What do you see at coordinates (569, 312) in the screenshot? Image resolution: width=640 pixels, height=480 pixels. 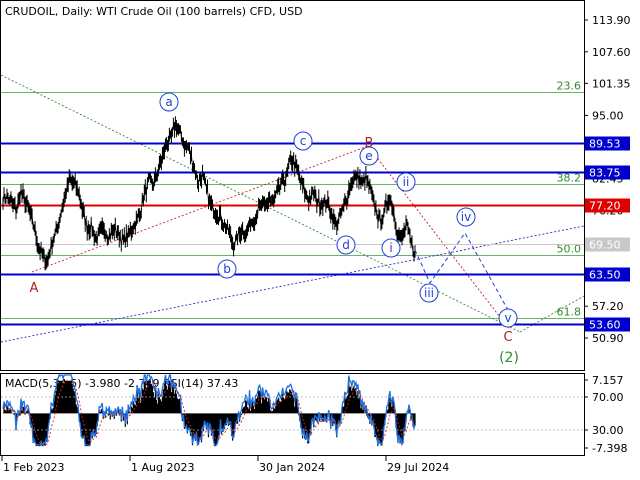 I see `fib-label-3: 61.8` at bounding box center [569, 312].